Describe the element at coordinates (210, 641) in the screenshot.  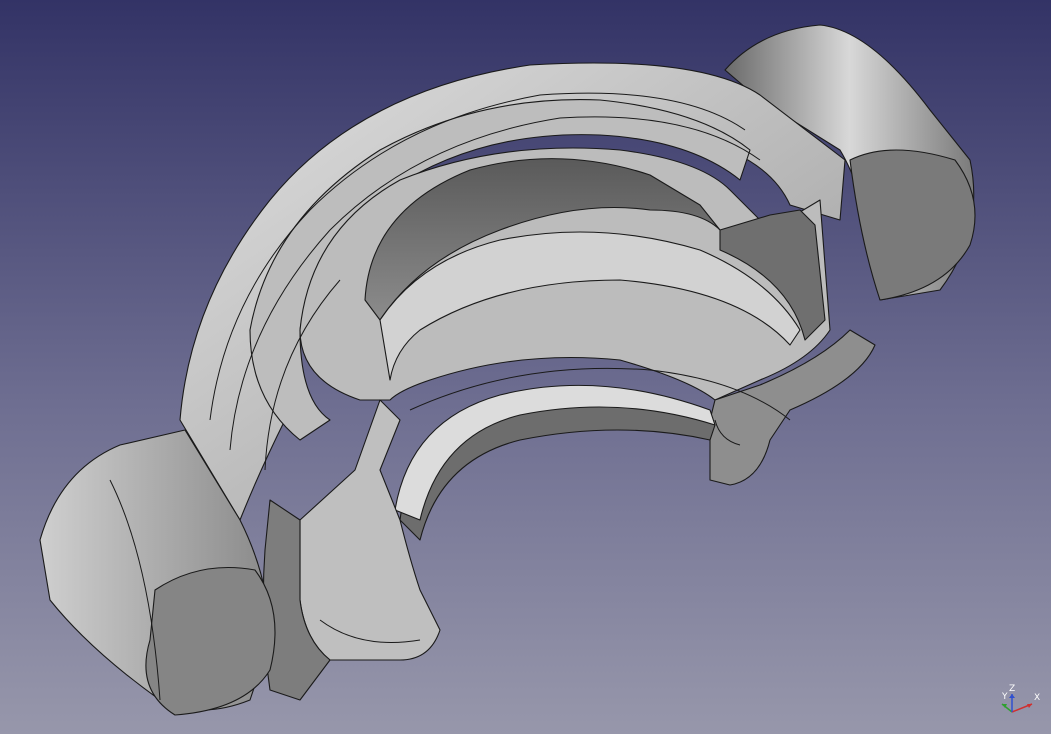
I see `left-boss-end` at that location.